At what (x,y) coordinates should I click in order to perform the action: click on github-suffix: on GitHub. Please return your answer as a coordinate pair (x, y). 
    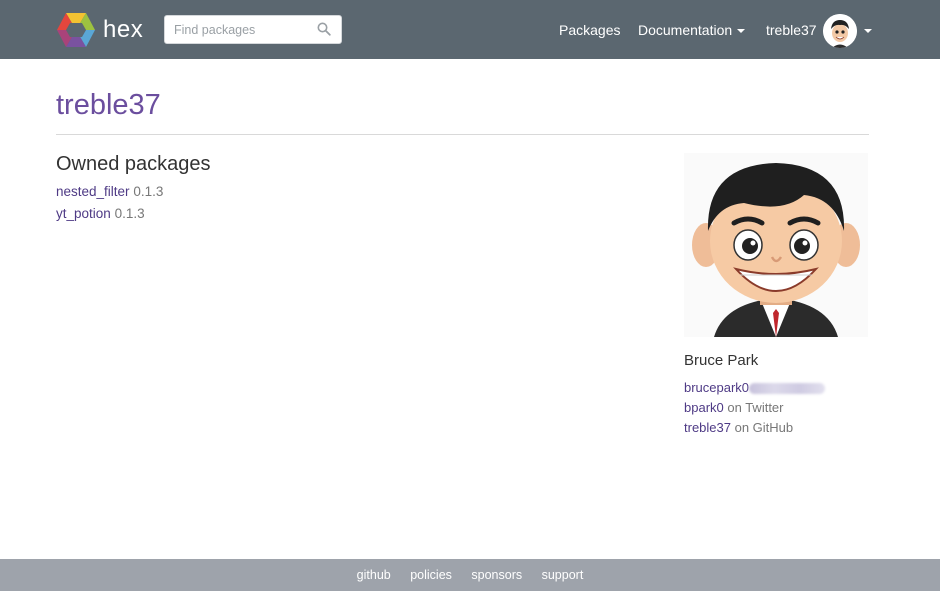
    Looking at the image, I should click on (764, 427).